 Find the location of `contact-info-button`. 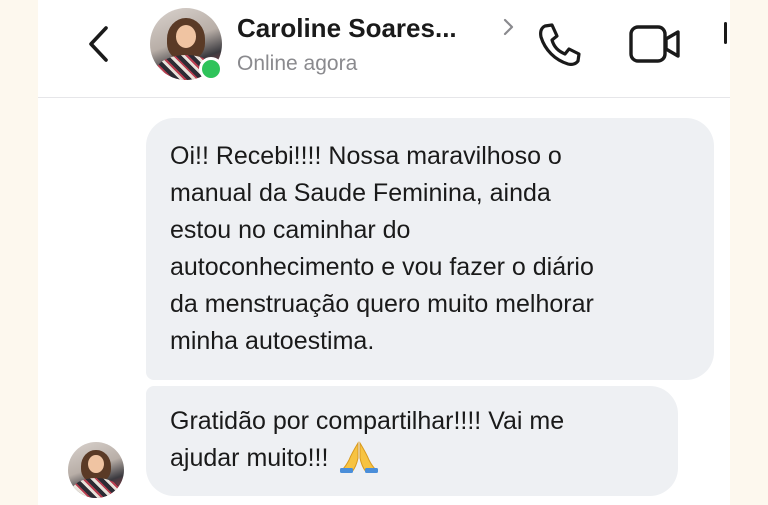

contact-info-button is located at coordinates (508, 27).